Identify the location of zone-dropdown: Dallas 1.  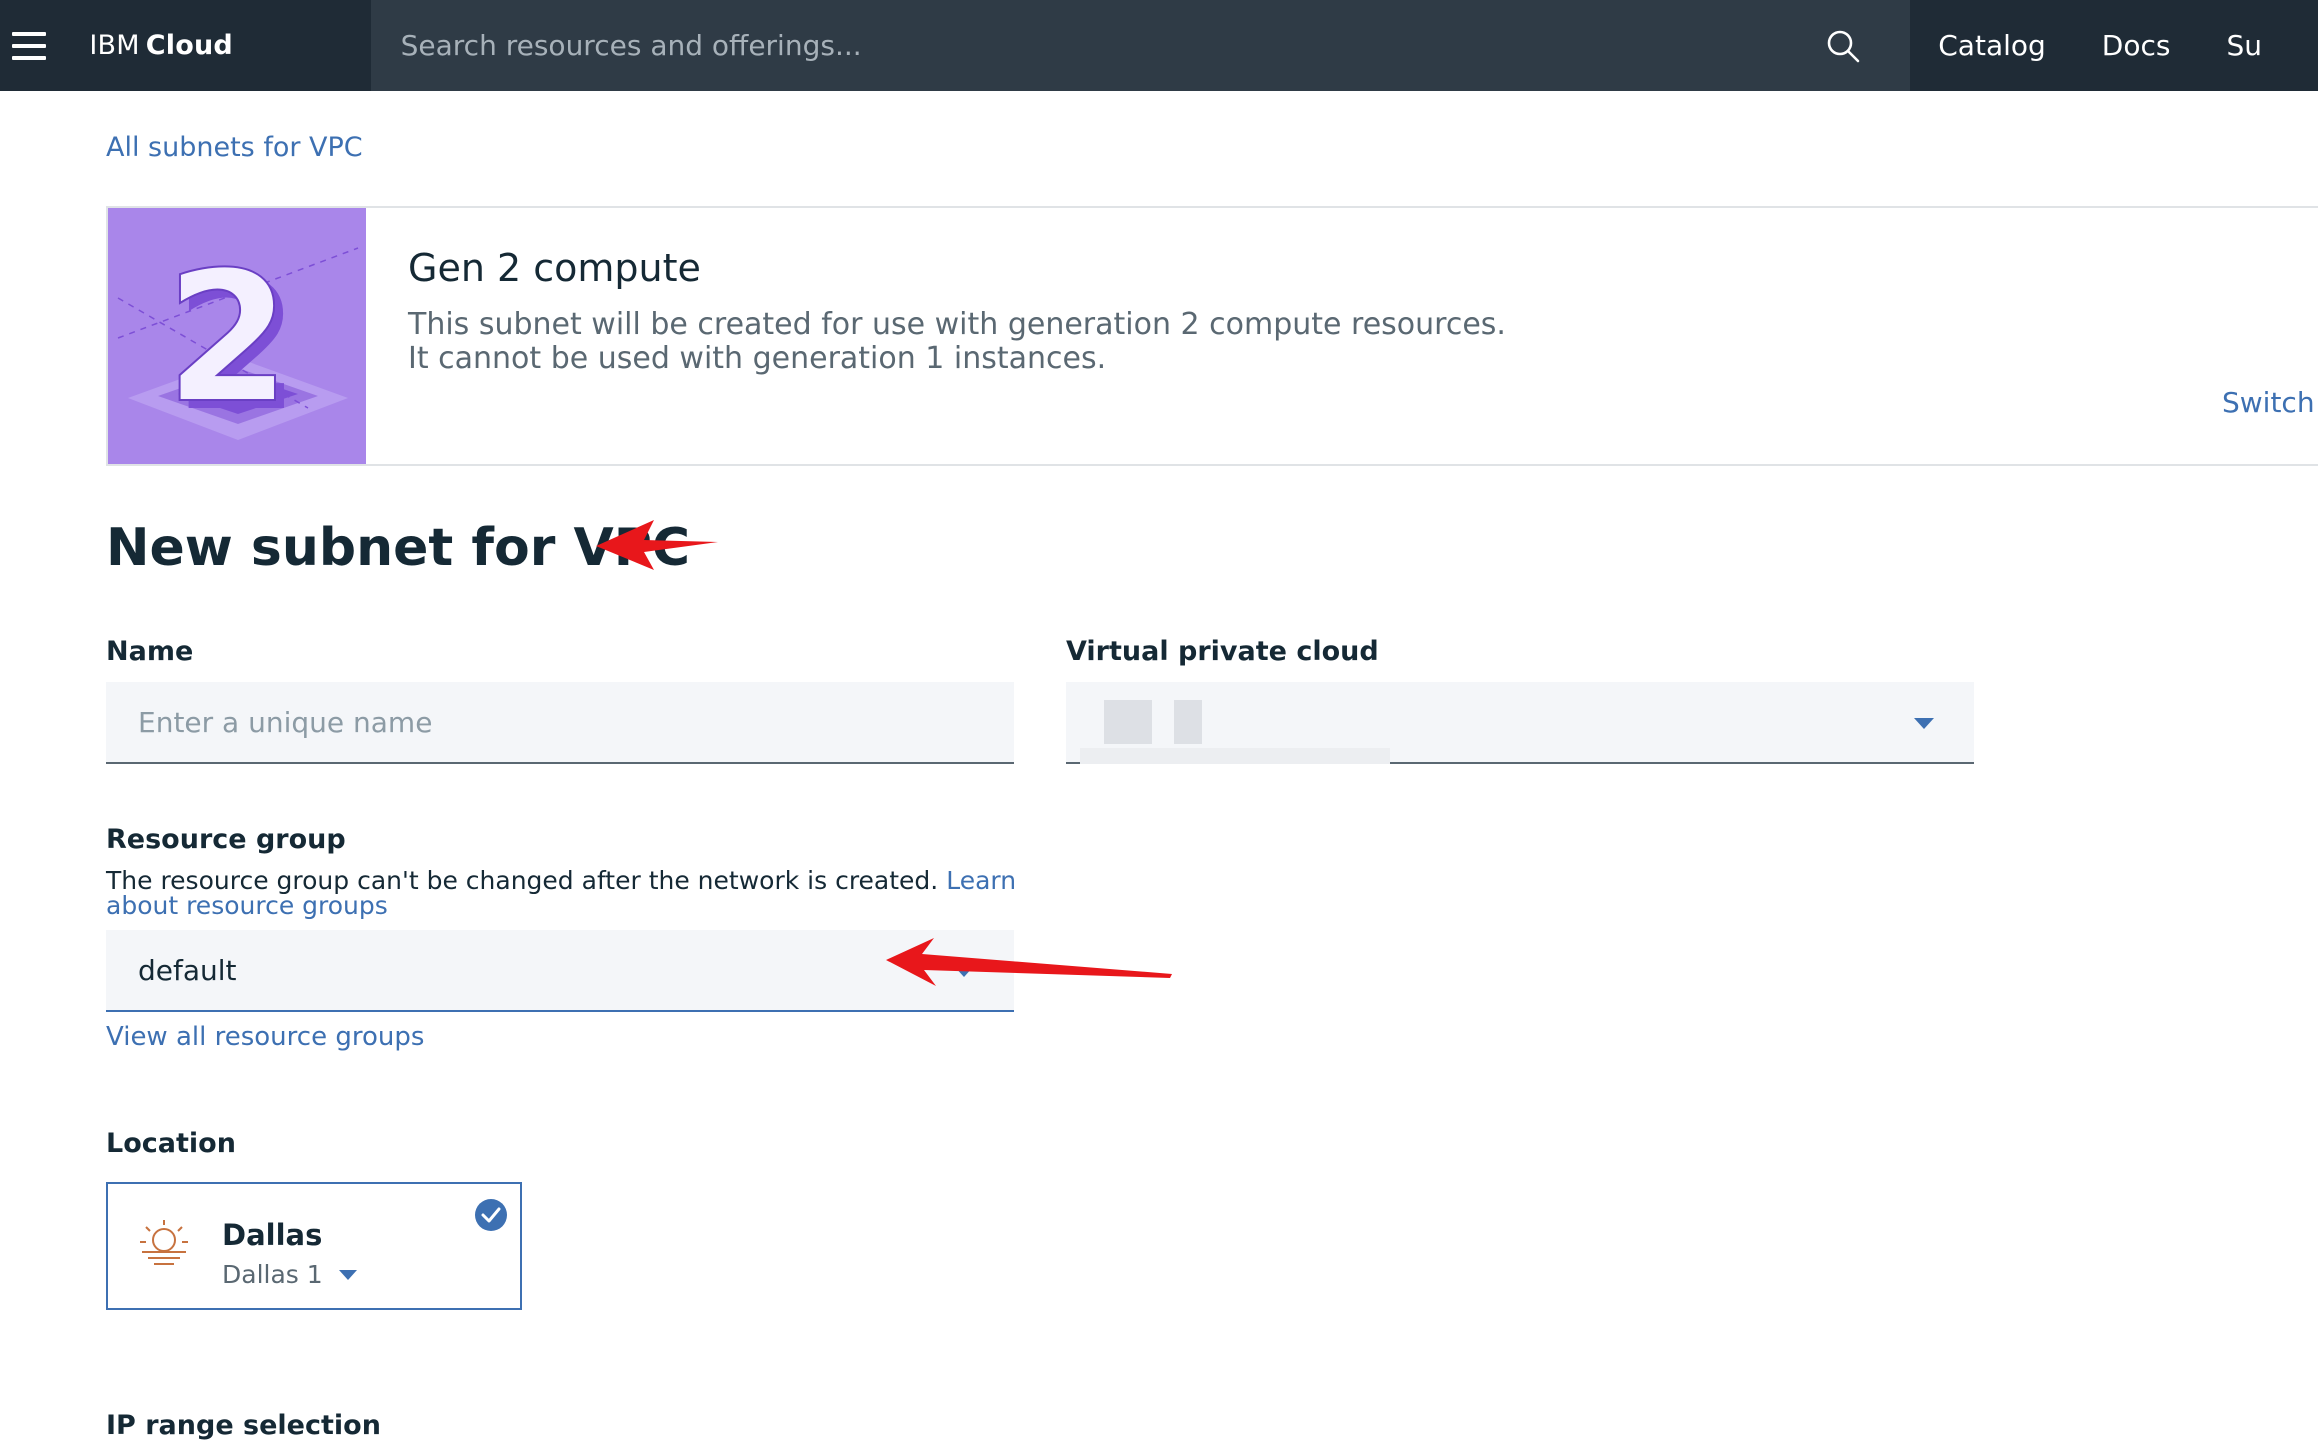
(289, 1274).